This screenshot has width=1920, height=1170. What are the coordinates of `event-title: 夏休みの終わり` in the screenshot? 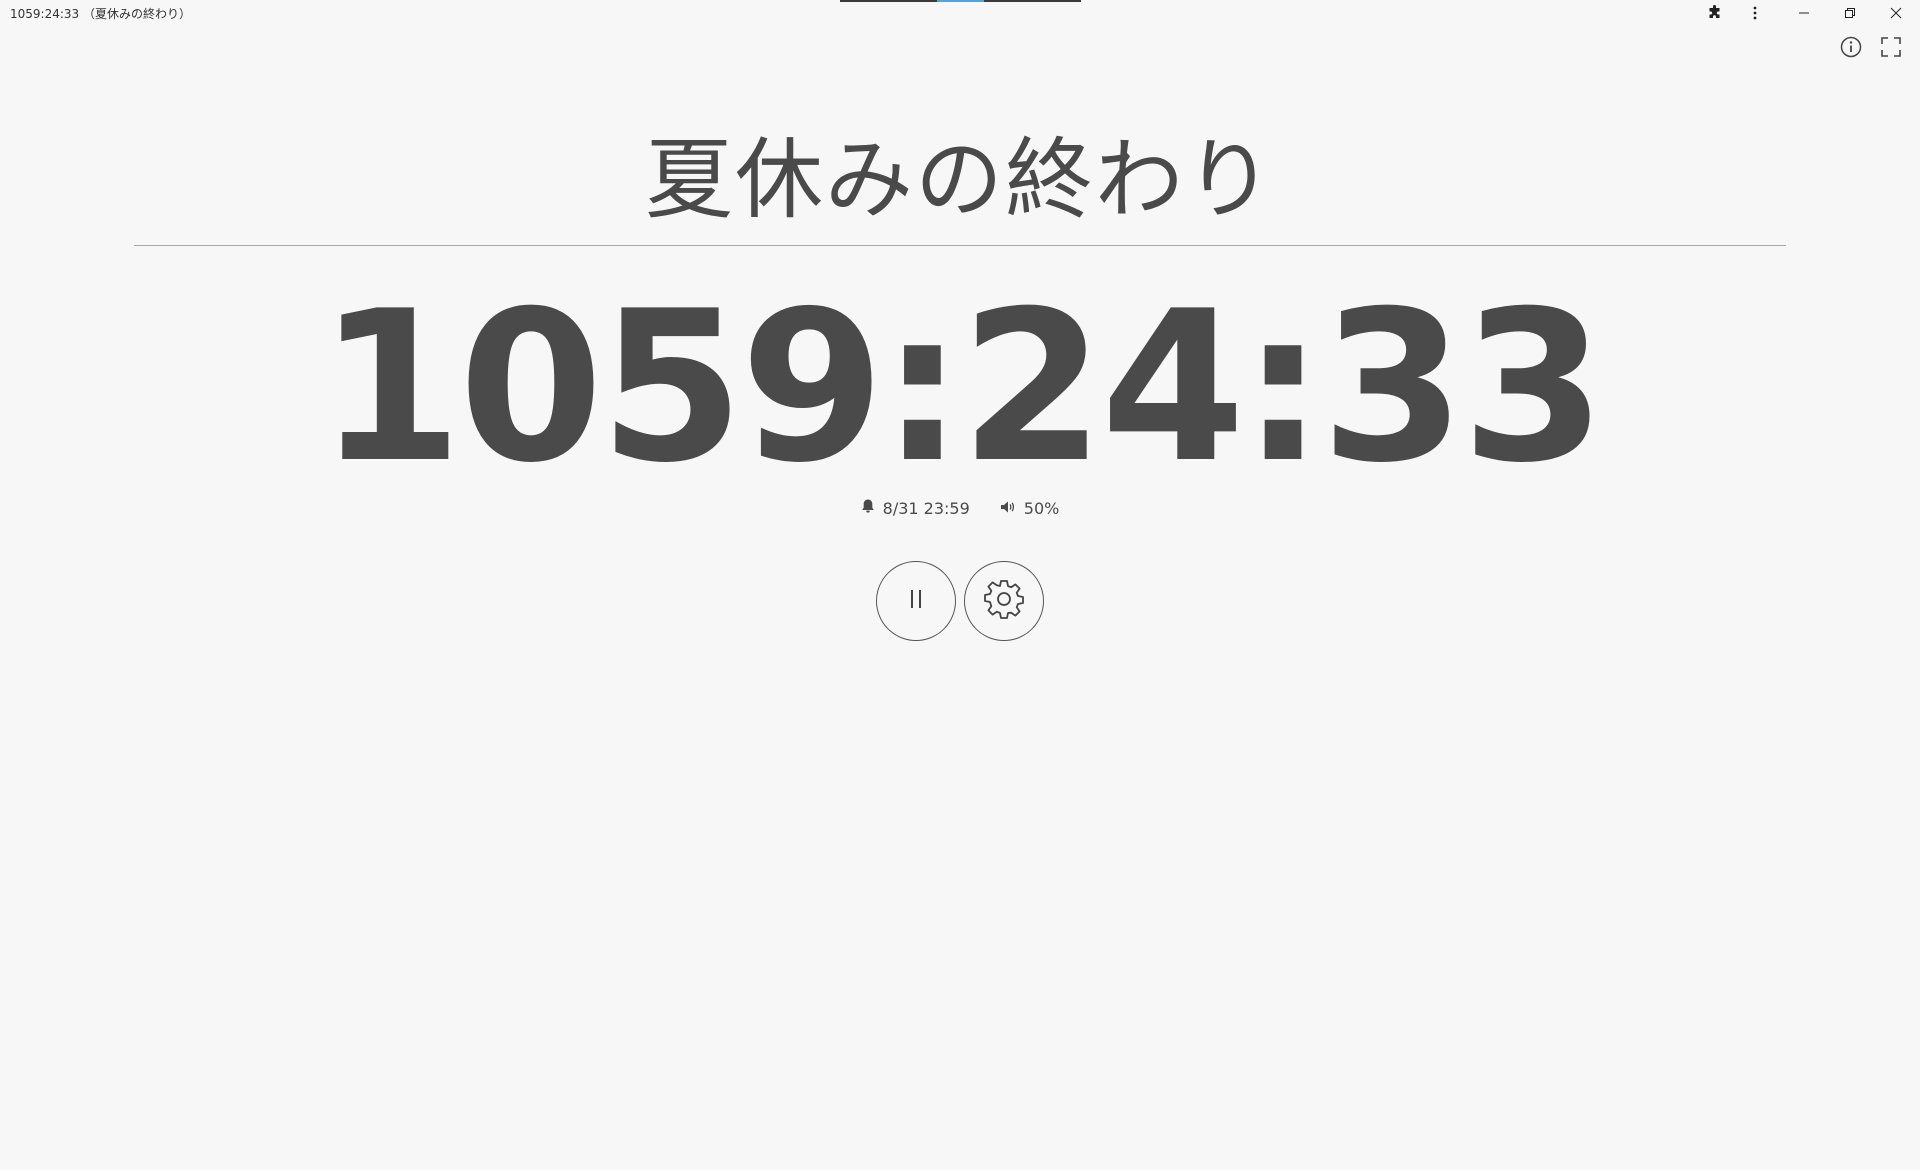 It's located at (959, 179).